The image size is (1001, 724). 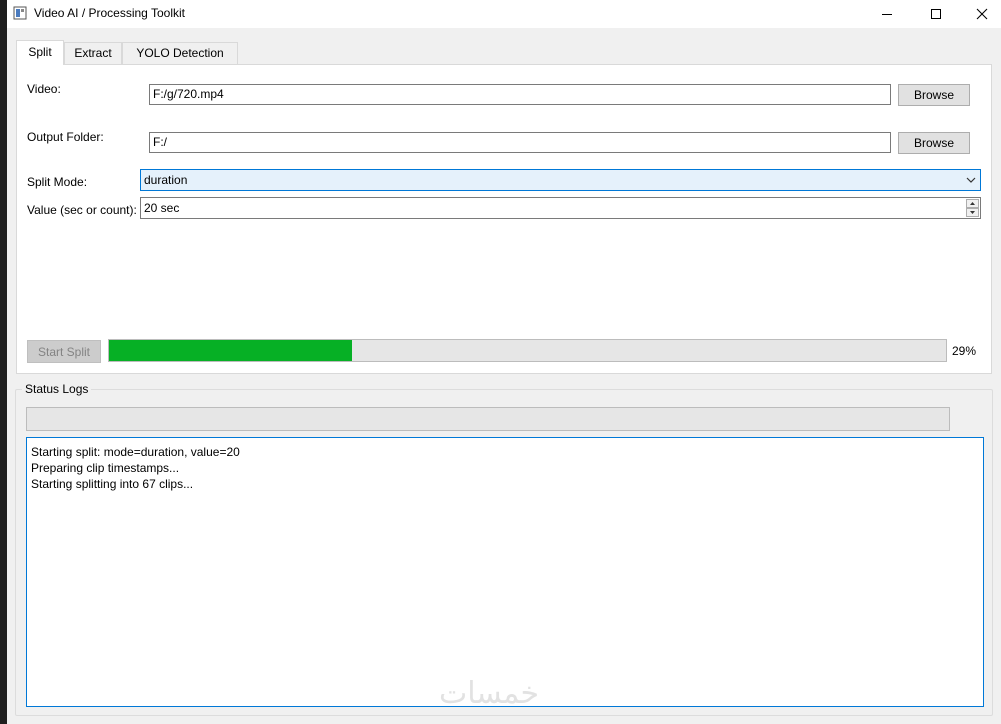 What do you see at coordinates (65, 137) in the screenshot?
I see `output-folder-label: Output Folder:` at bounding box center [65, 137].